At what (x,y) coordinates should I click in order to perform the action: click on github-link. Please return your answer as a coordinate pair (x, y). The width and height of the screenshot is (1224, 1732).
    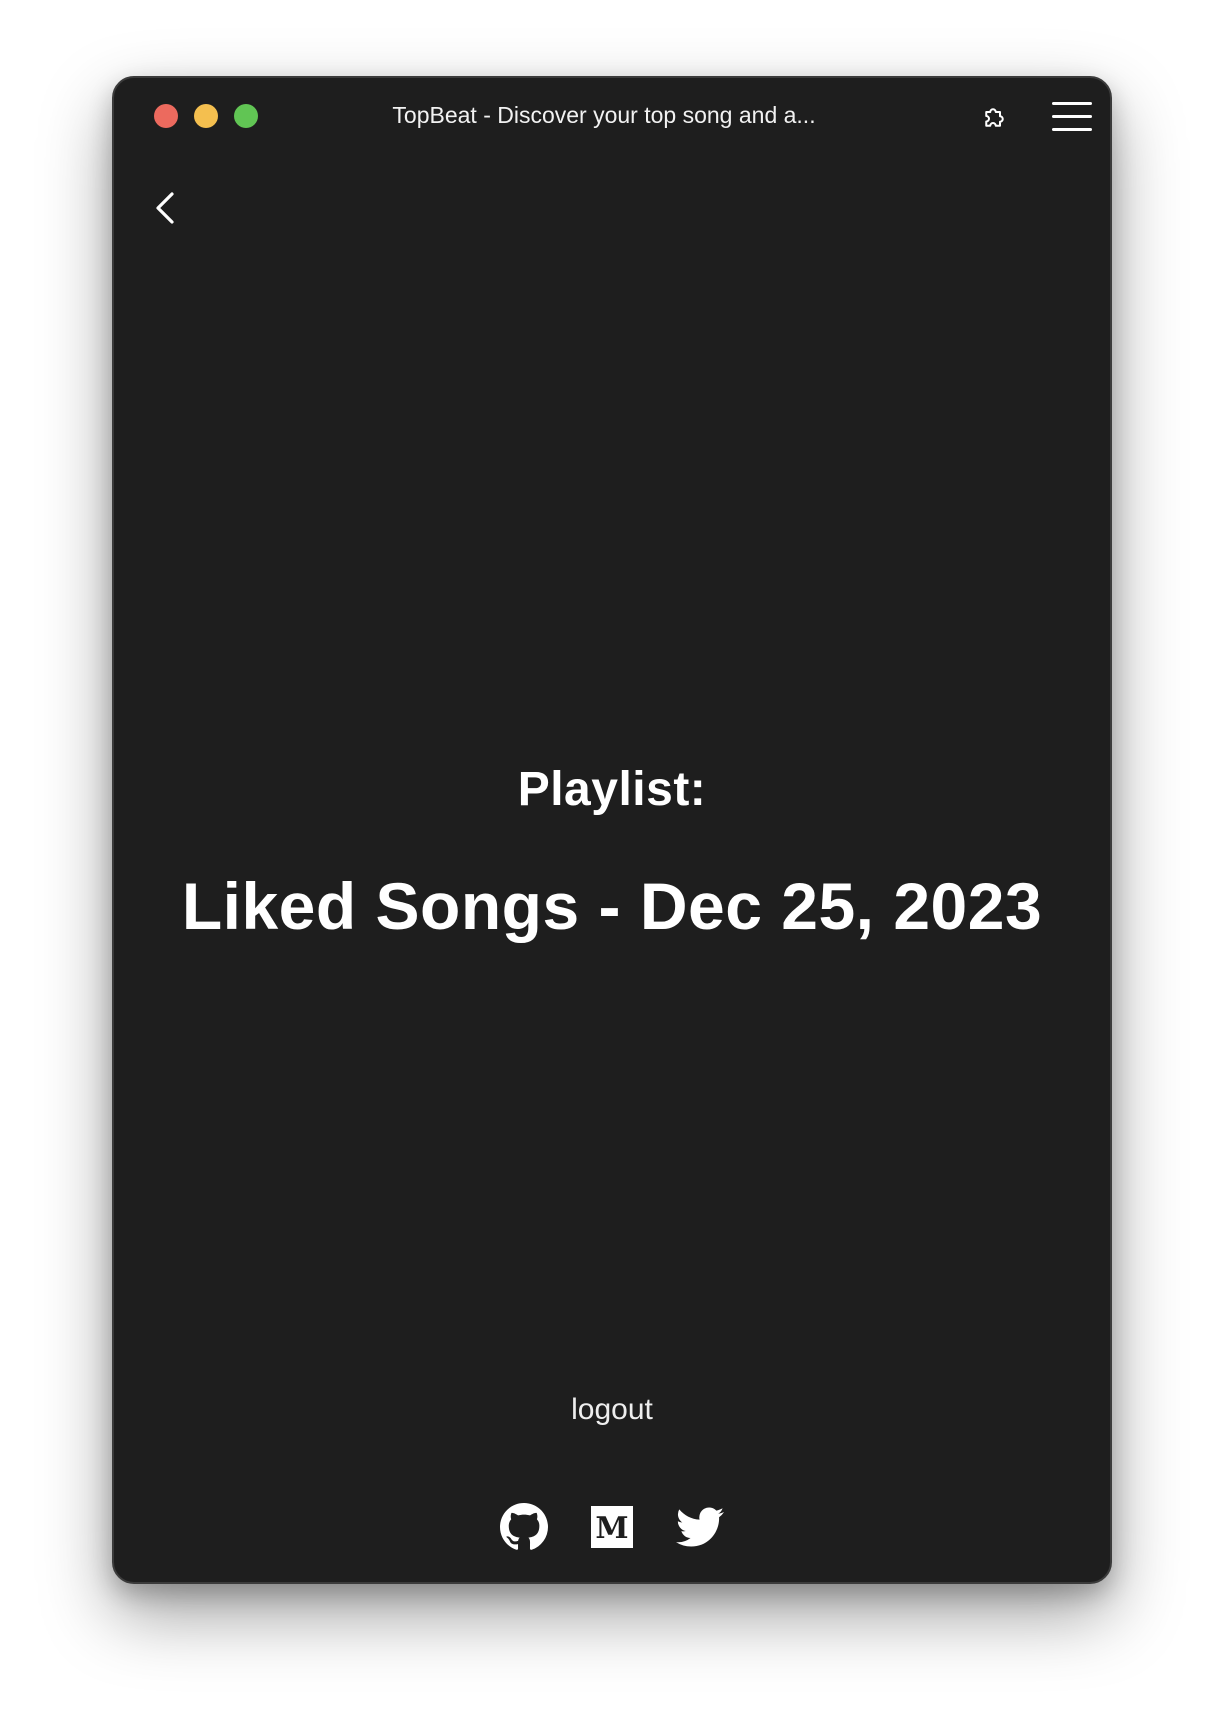
    Looking at the image, I should click on (524, 1527).